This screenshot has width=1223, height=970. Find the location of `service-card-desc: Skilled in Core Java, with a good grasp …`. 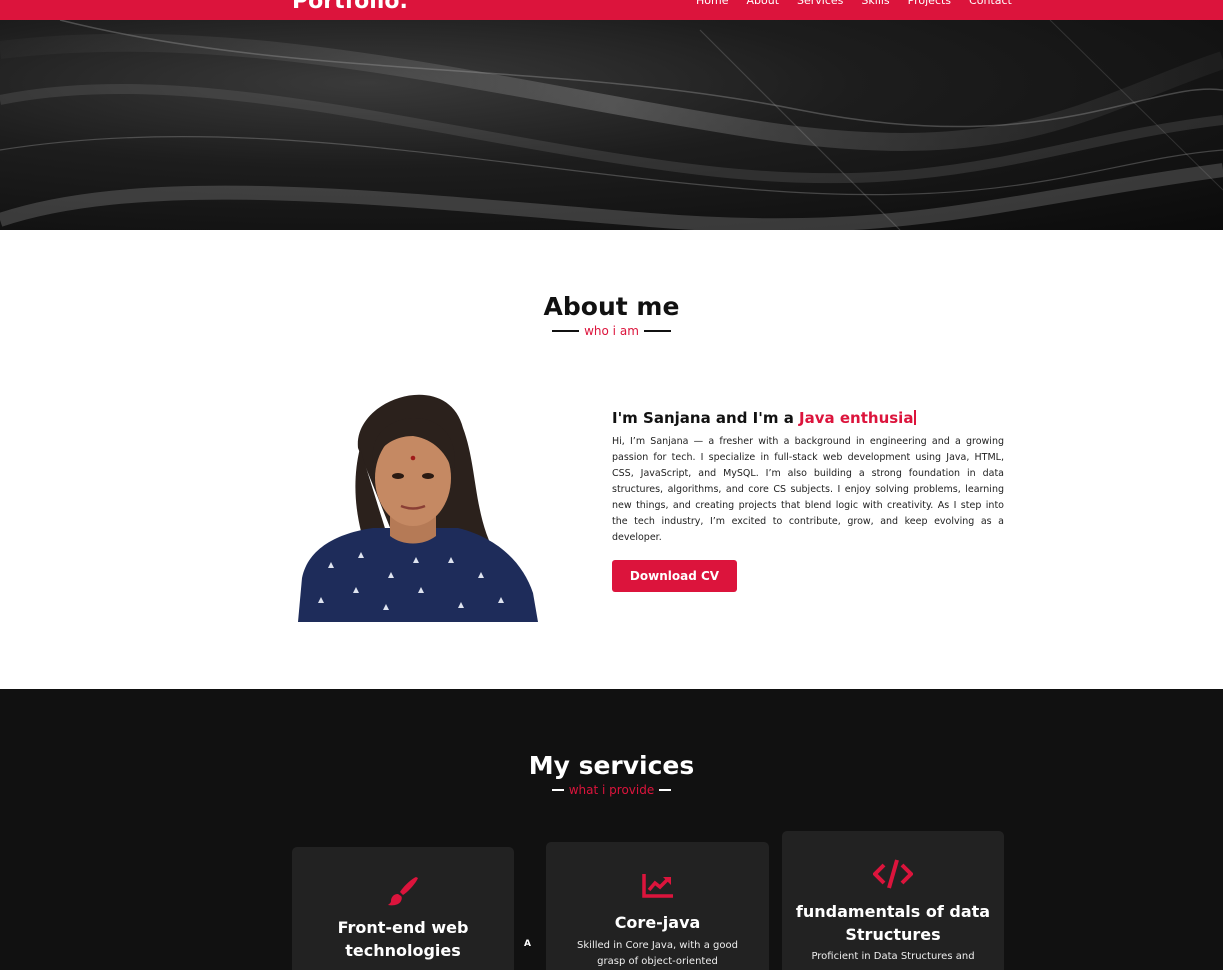

service-card-desc: Skilled in Core Java, with a good grasp … is located at coordinates (657, 953).